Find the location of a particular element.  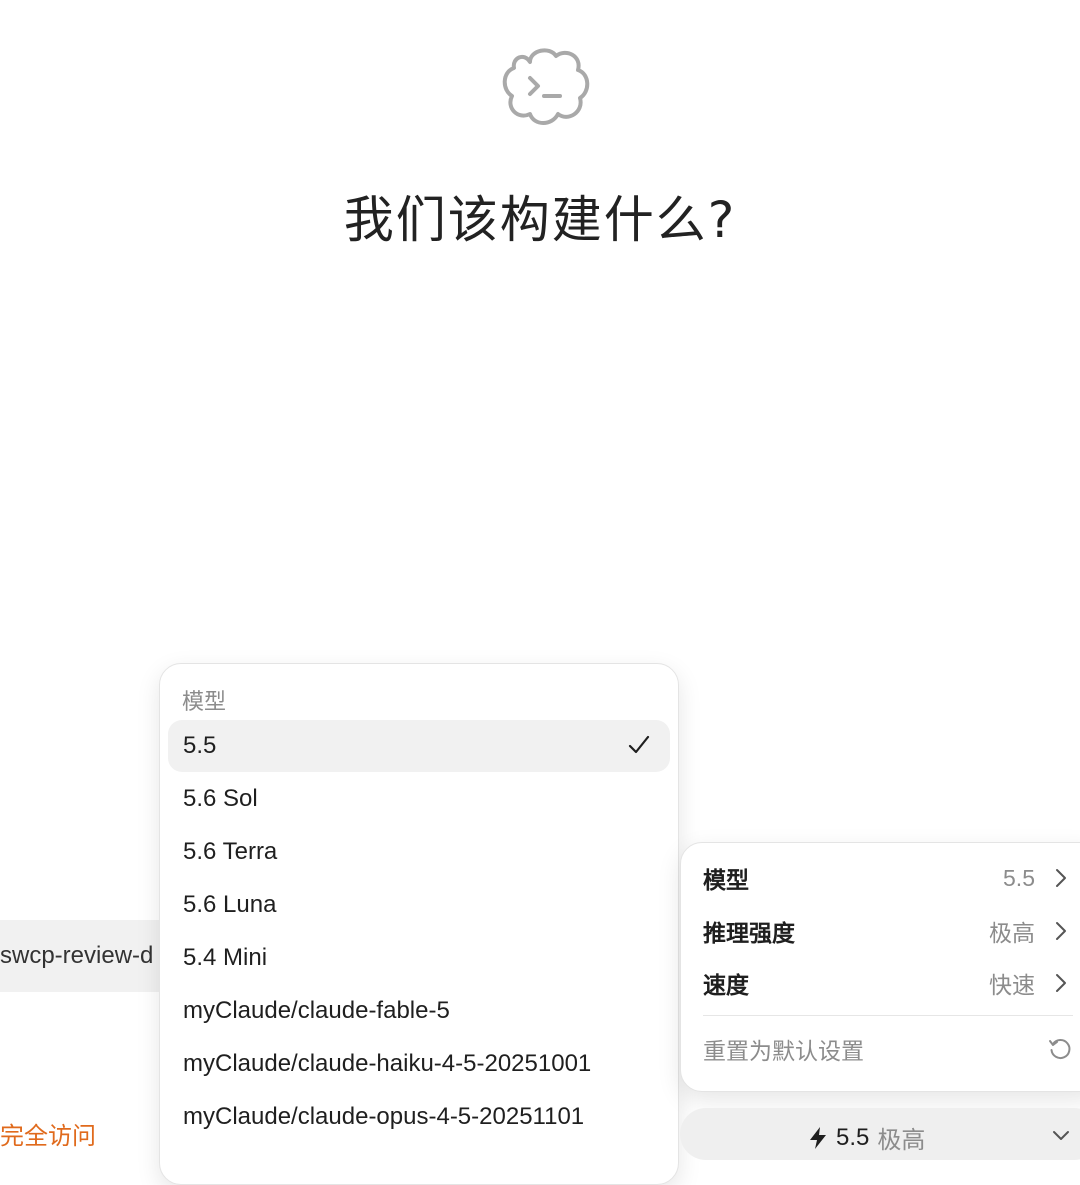

model-option-claude-fable-5: myClaude/claude-fable-5 is located at coordinates (419, 1011).